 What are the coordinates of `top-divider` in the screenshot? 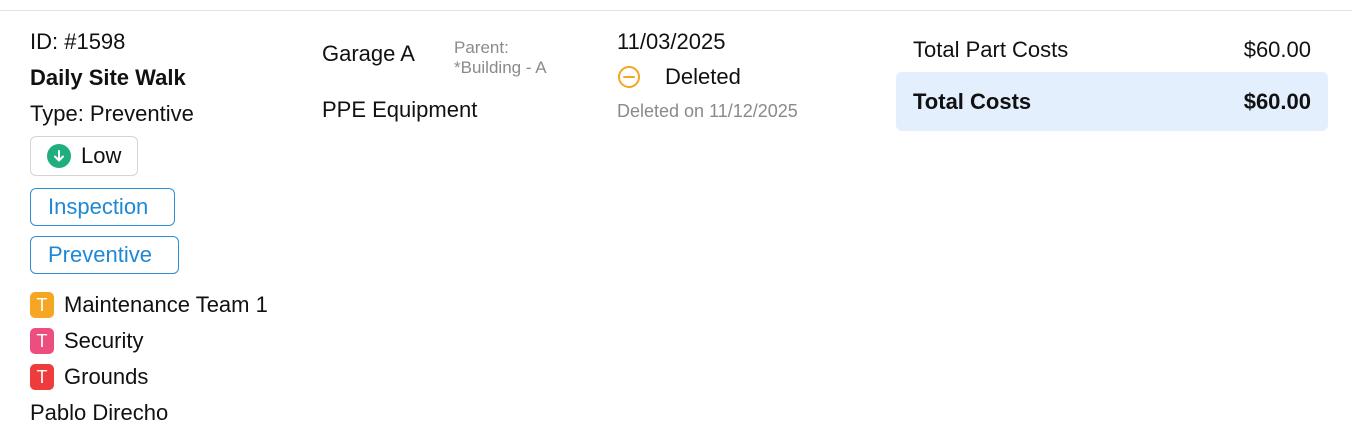 It's located at (676, 10).